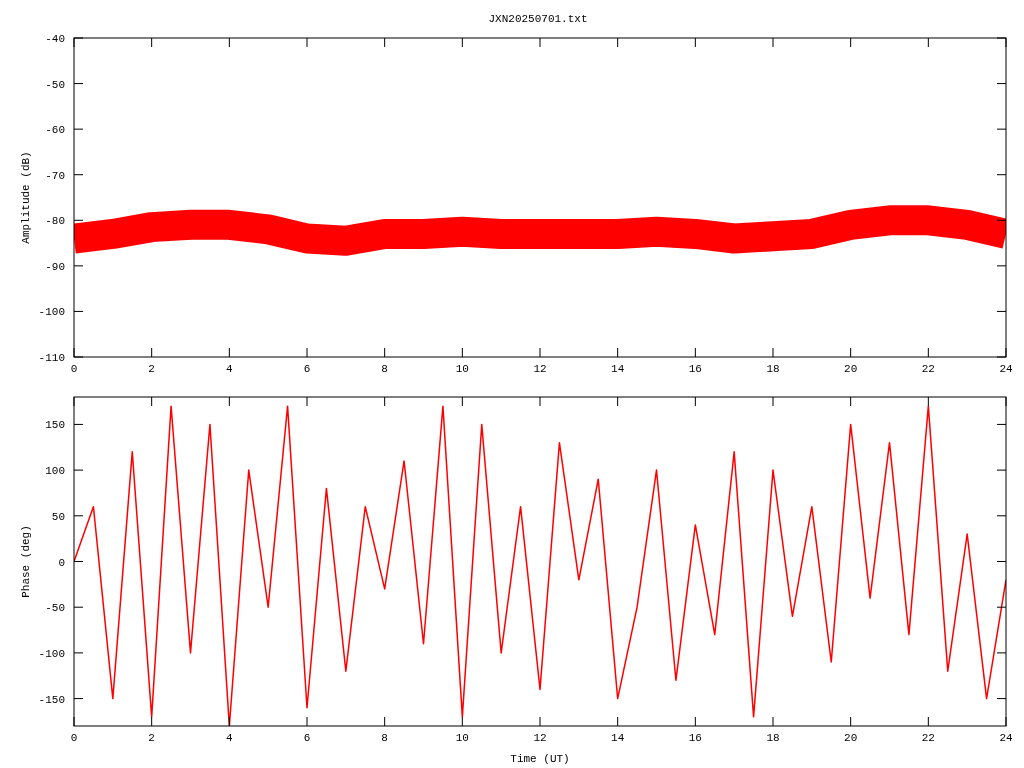  Describe the element at coordinates (26, 197) in the screenshot. I see `axis-title: Amplitude (dB)` at that location.